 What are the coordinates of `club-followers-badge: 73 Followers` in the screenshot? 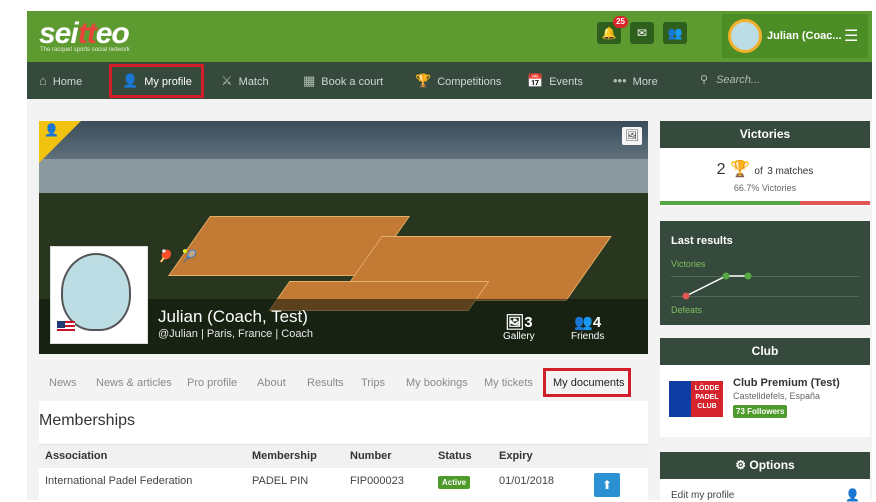 It's located at (760, 411).